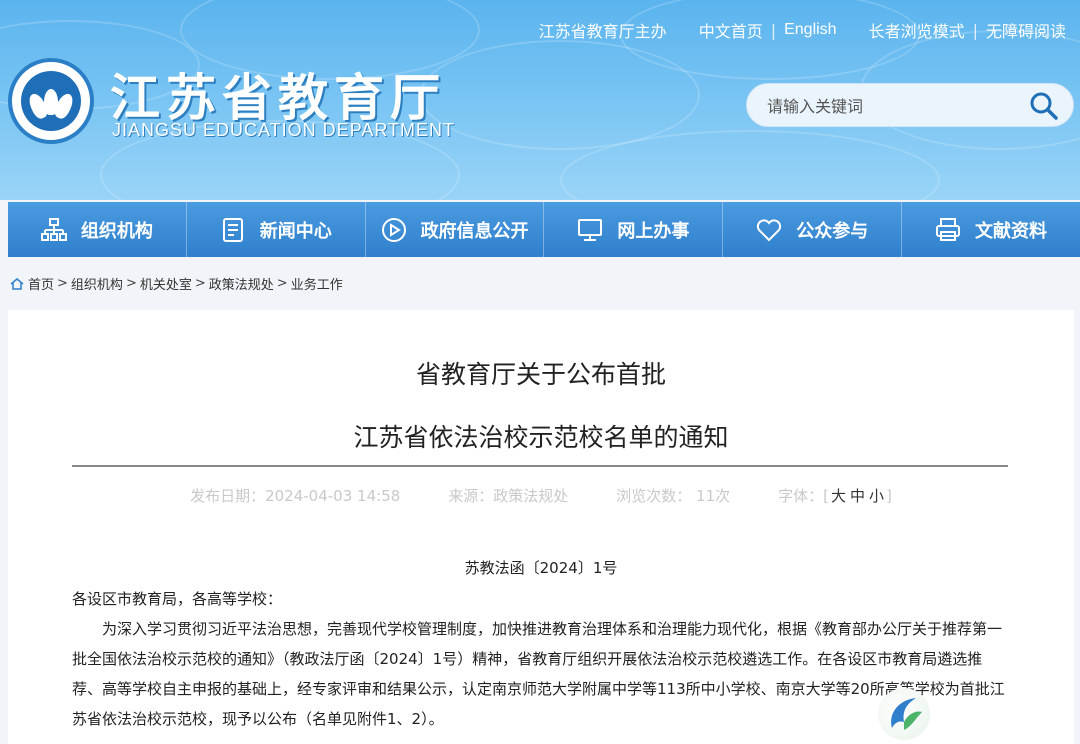 This screenshot has width=1080, height=744. I want to click on publish-date: 发布日期：2024-04-03 14:58, so click(295, 496).